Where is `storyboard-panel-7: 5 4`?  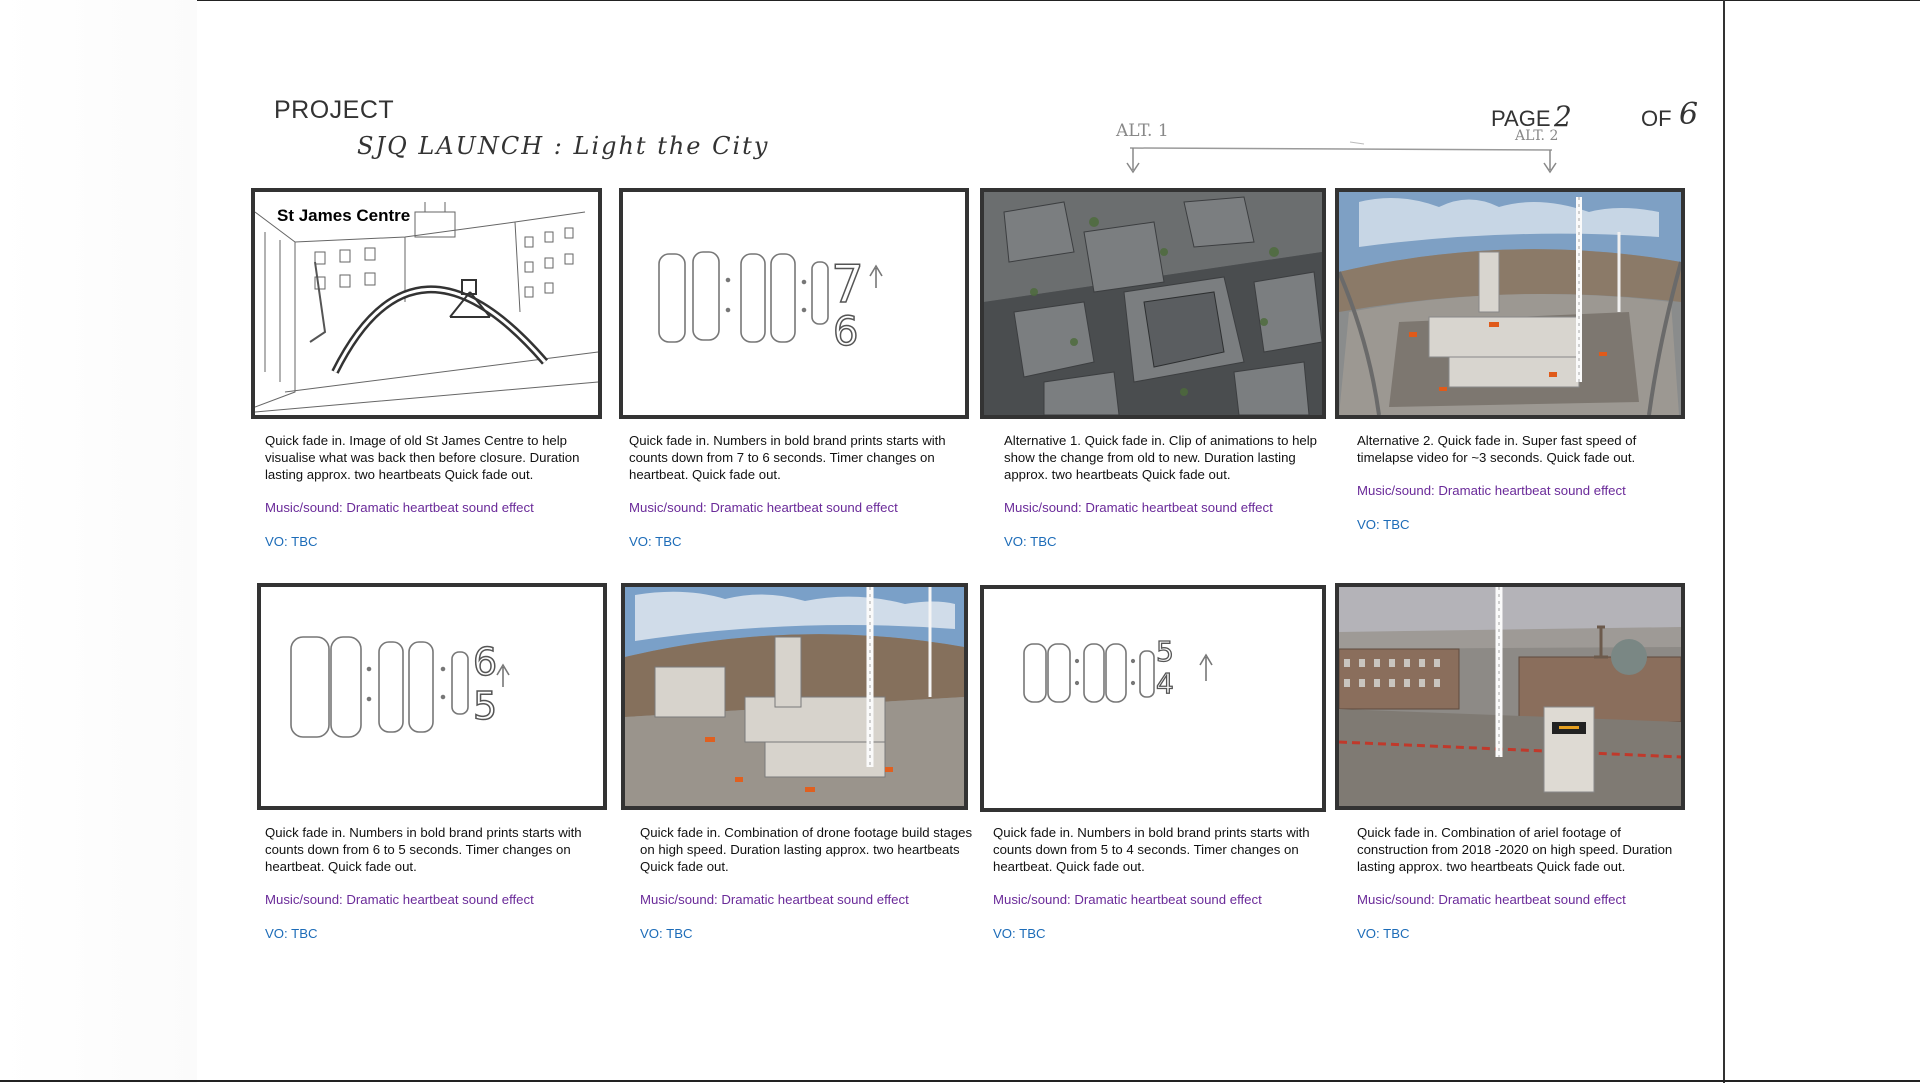
storyboard-panel-7: 5 4 is located at coordinates (1153, 698).